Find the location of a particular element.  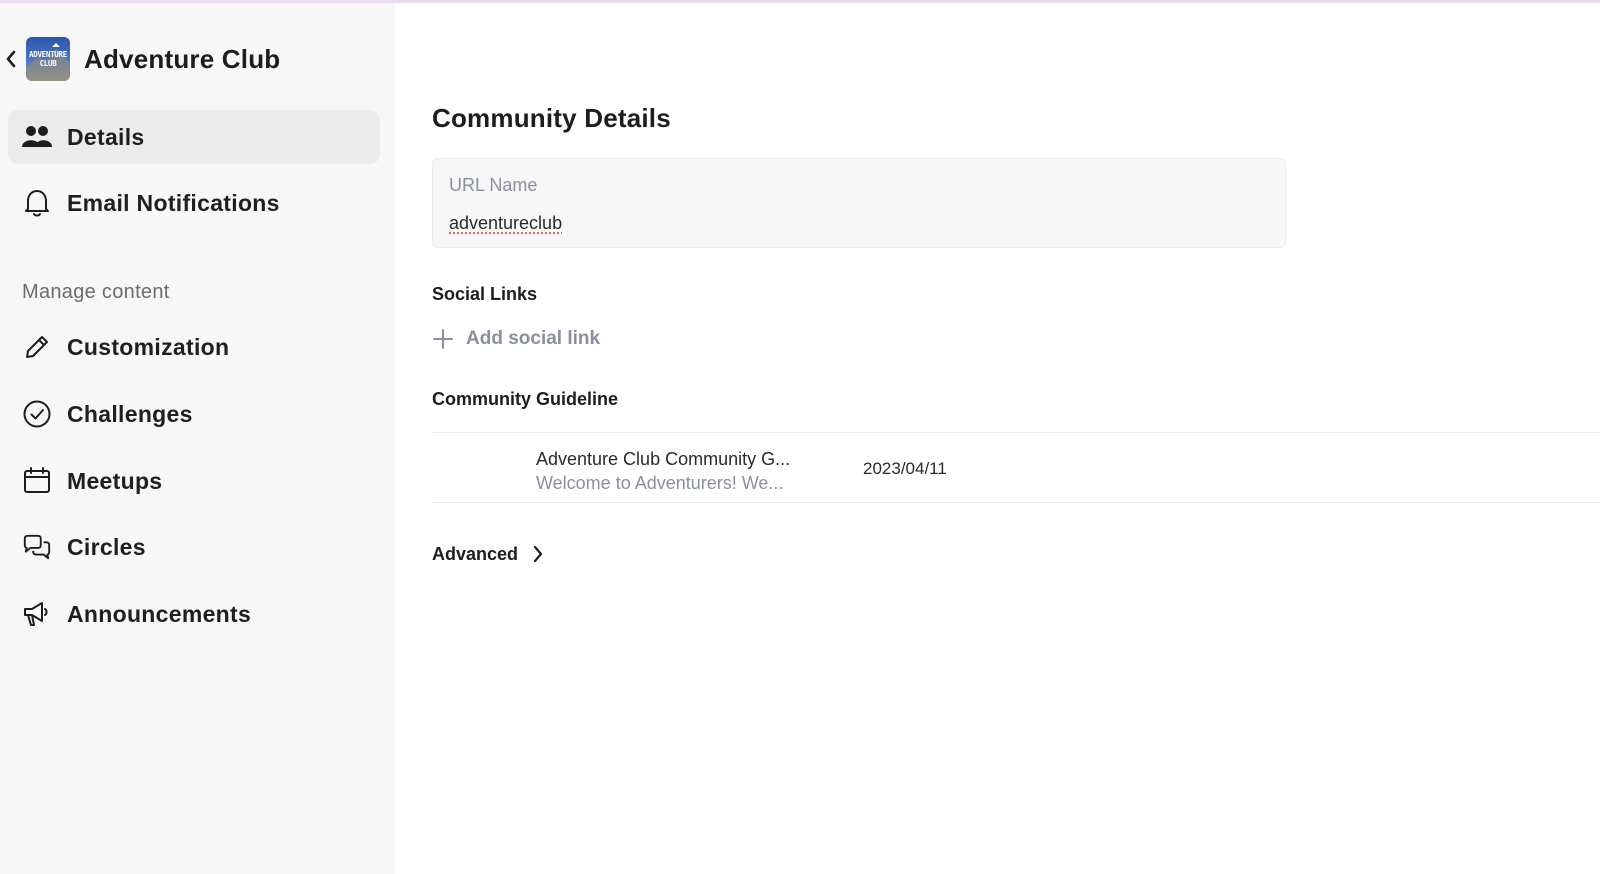

sidebar-item-challenges: Challenges is located at coordinates (194, 414).